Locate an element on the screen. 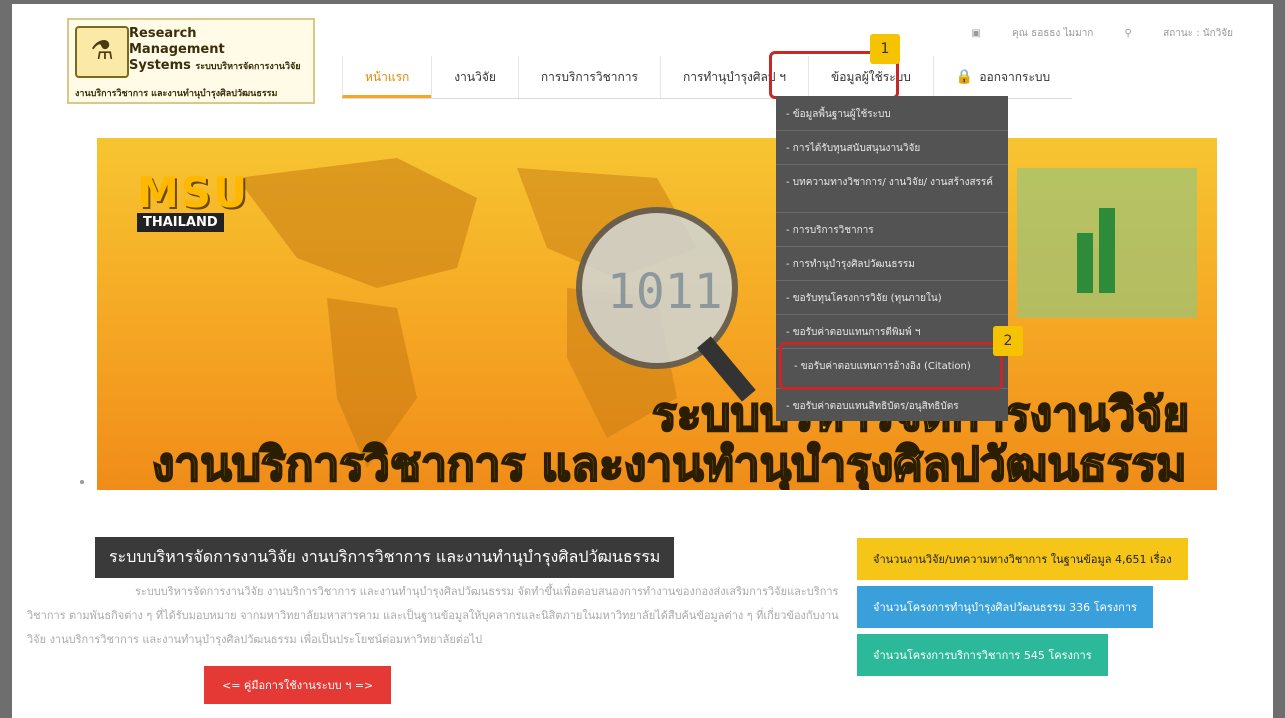 Image resolution: width=1285 pixels, height=718 pixels. nav-research: งานวิจัย is located at coordinates (474, 77).